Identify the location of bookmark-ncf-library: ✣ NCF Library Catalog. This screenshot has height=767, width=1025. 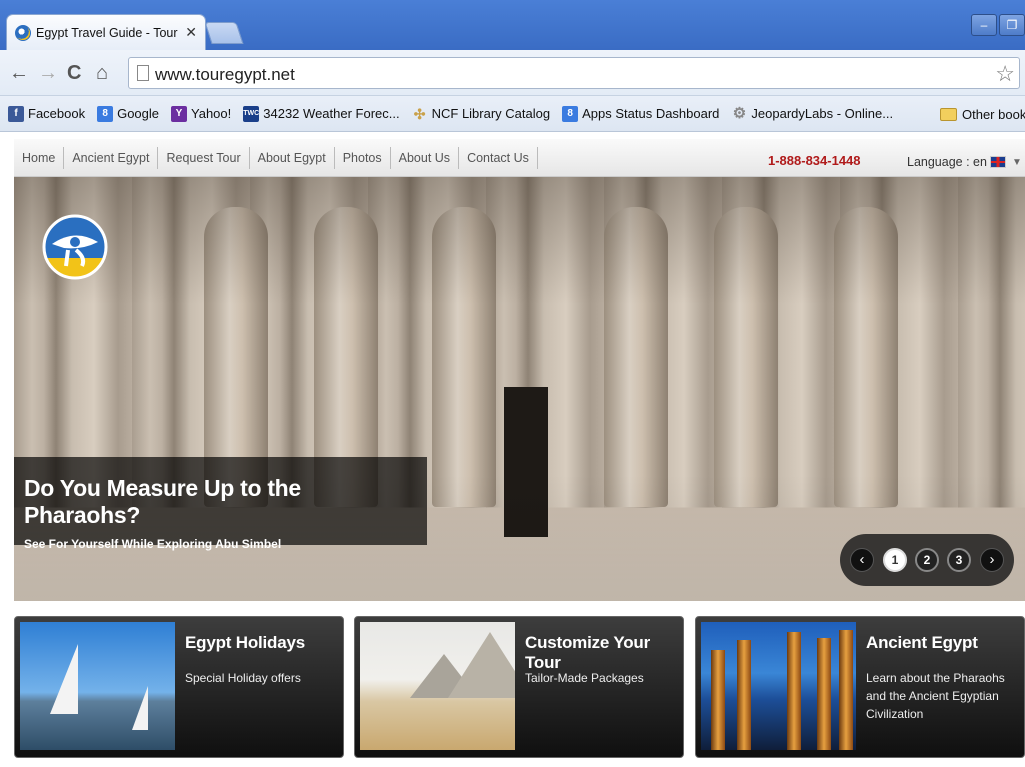
(481, 113).